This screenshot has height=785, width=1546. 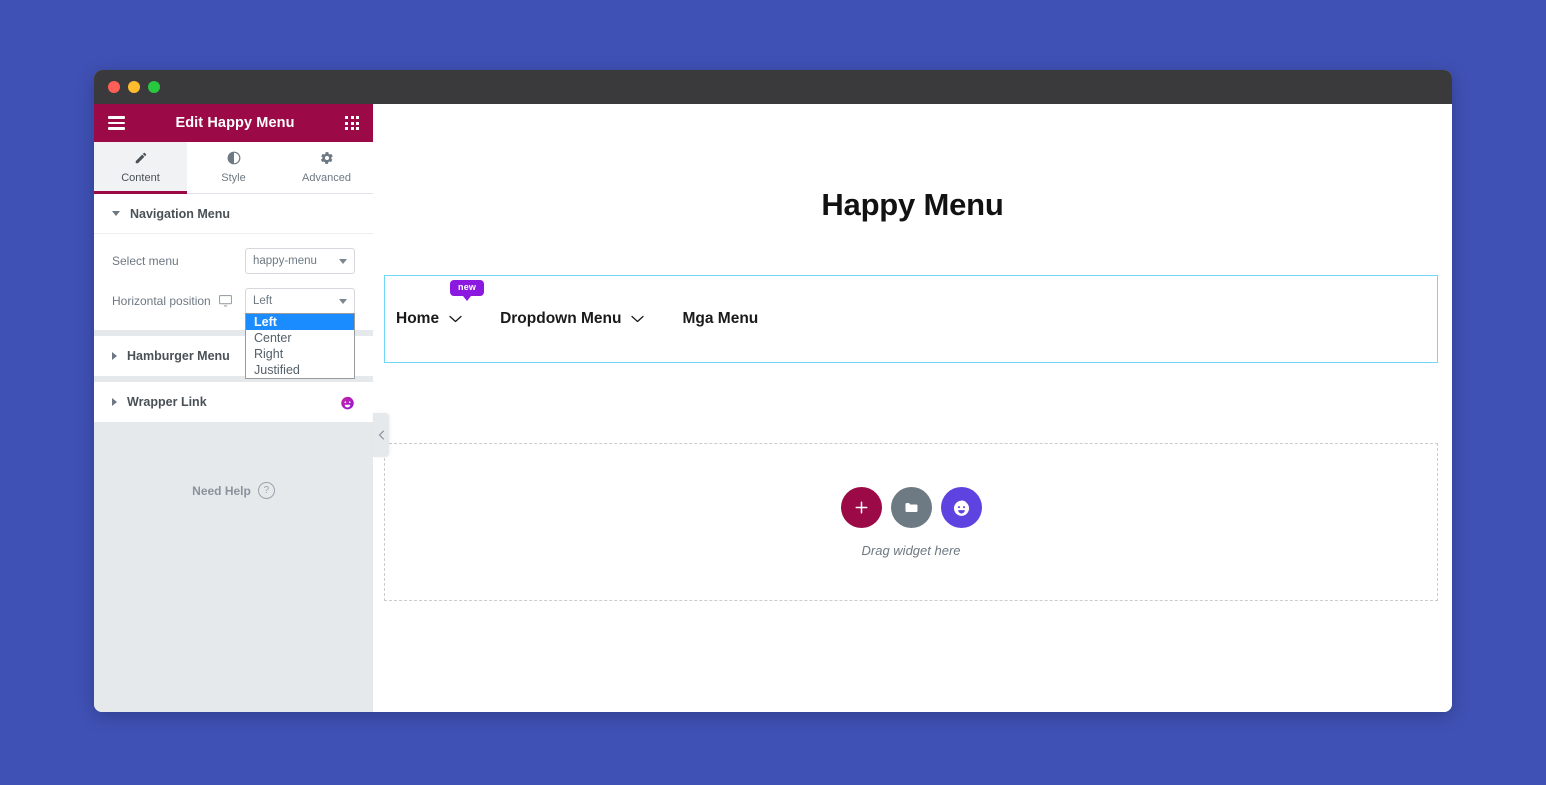 What do you see at coordinates (233, 214) in the screenshot?
I see `section-navigation-menu-header: Navigation Menu` at bounding box center [233, 214].